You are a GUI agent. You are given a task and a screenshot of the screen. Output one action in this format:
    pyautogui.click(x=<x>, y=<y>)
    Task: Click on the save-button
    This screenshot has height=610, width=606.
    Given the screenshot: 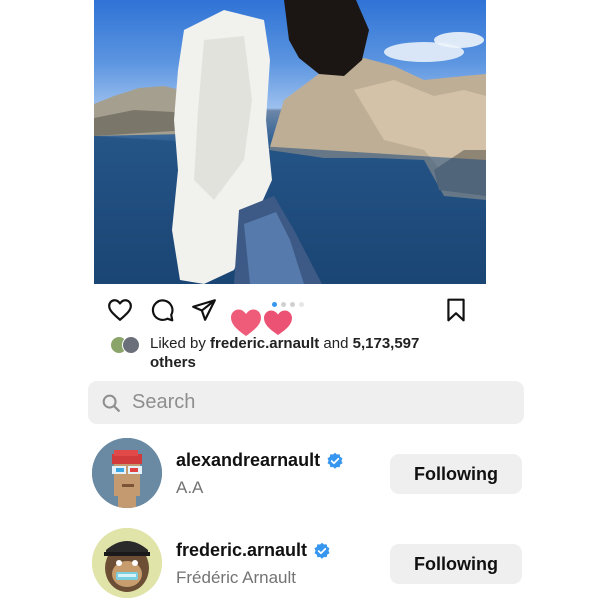 What is the action you would take?
    pyautogui.click(x=456, y=310)
    